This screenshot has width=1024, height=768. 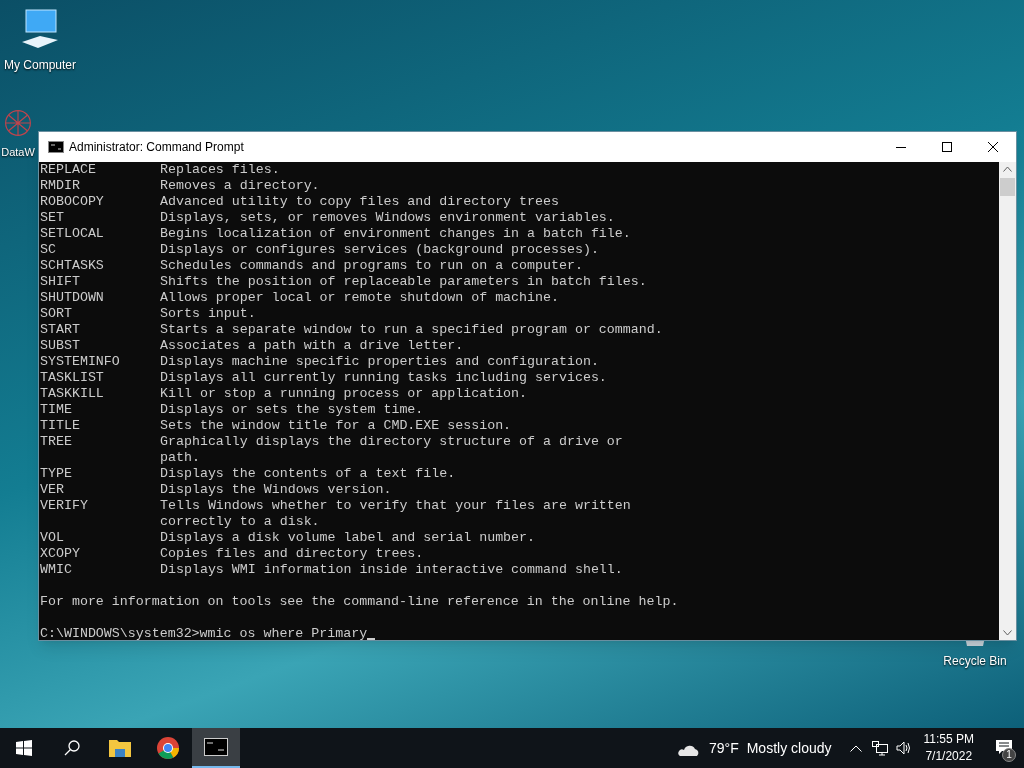 I want to click on taskbar-app-button, so click(x=216, y=748).